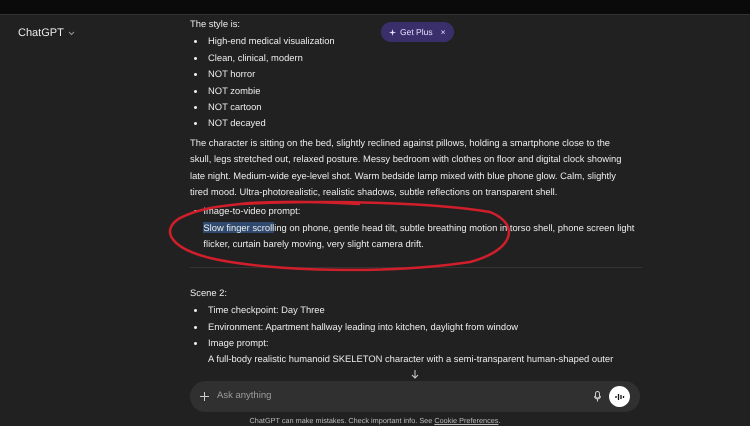 Image resolution: width=750 pixels, height=426 pixels. Describe the element at coordinates (401, 396) in the screenshot. I see `message-input: Ask anything` at that location.